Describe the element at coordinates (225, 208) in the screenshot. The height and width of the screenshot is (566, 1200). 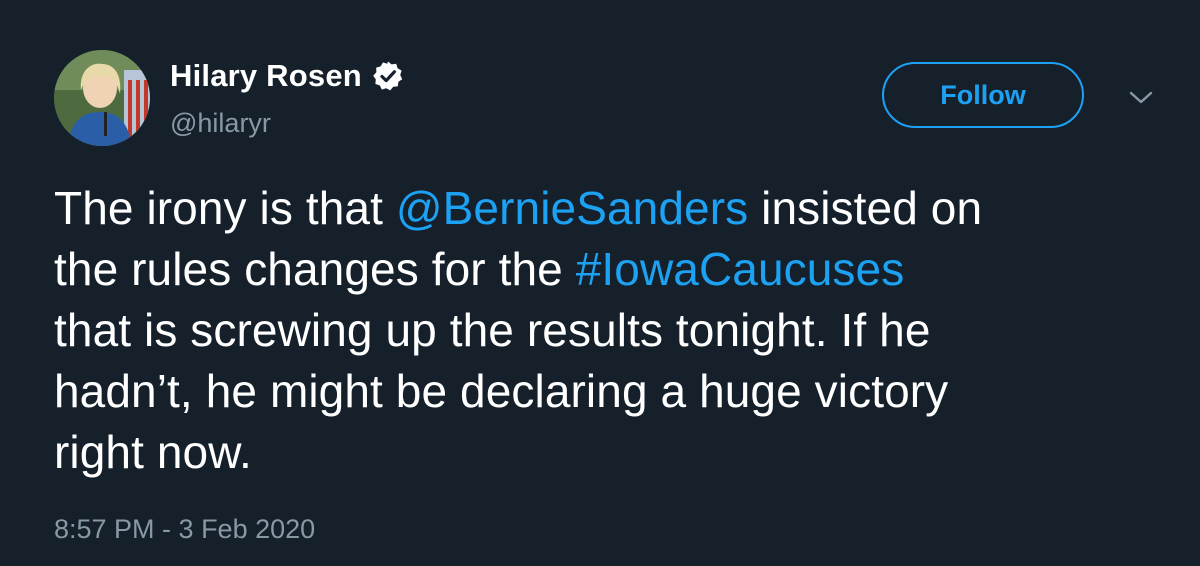
I see `tweet-text-segment: The irony is that` at that location.